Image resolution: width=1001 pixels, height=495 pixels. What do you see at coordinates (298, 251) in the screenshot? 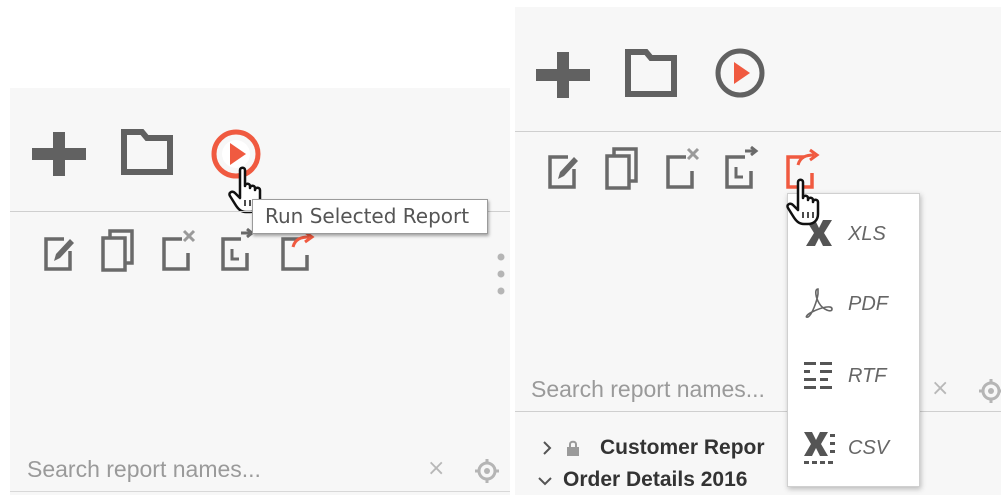
I see `export-icon` at bounding box center [298, 251].